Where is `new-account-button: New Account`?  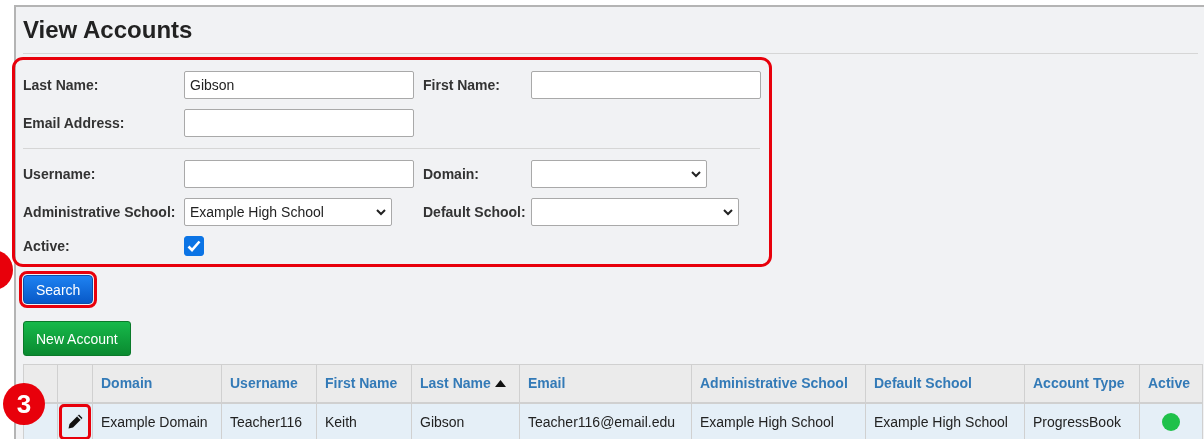
new-account-button: New Account is located at coordinates (77, 338).